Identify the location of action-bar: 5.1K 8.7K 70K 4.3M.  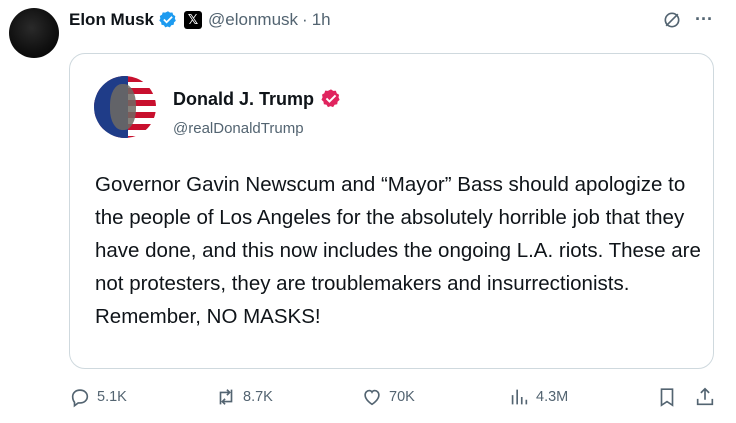
(368, 400).